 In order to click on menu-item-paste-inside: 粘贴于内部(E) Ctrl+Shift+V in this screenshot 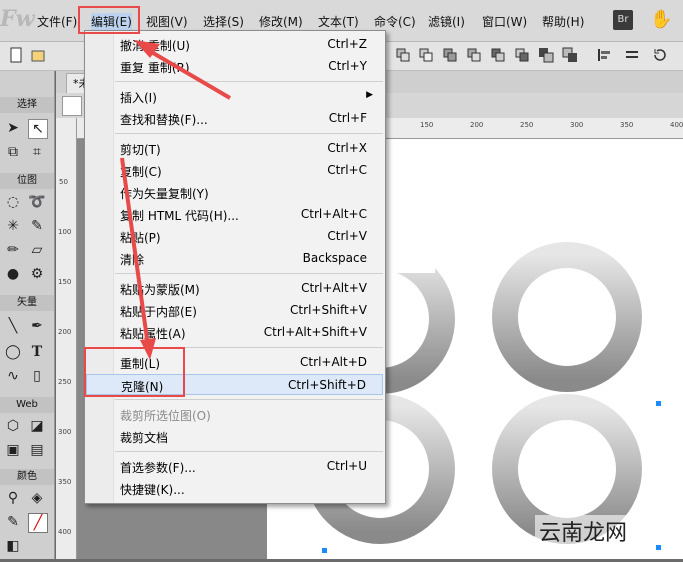, I will do `click(234, 310)`.